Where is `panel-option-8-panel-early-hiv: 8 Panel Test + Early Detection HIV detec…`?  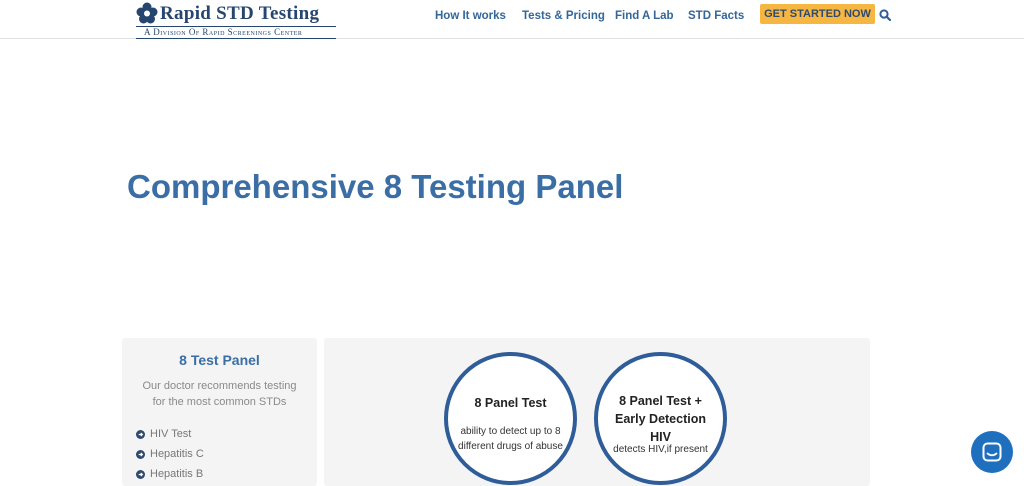 panel-option-8-panel-early-hiv: 8 Panel Test + Early Detection HIV detec… is located at coordinates (660, 418).